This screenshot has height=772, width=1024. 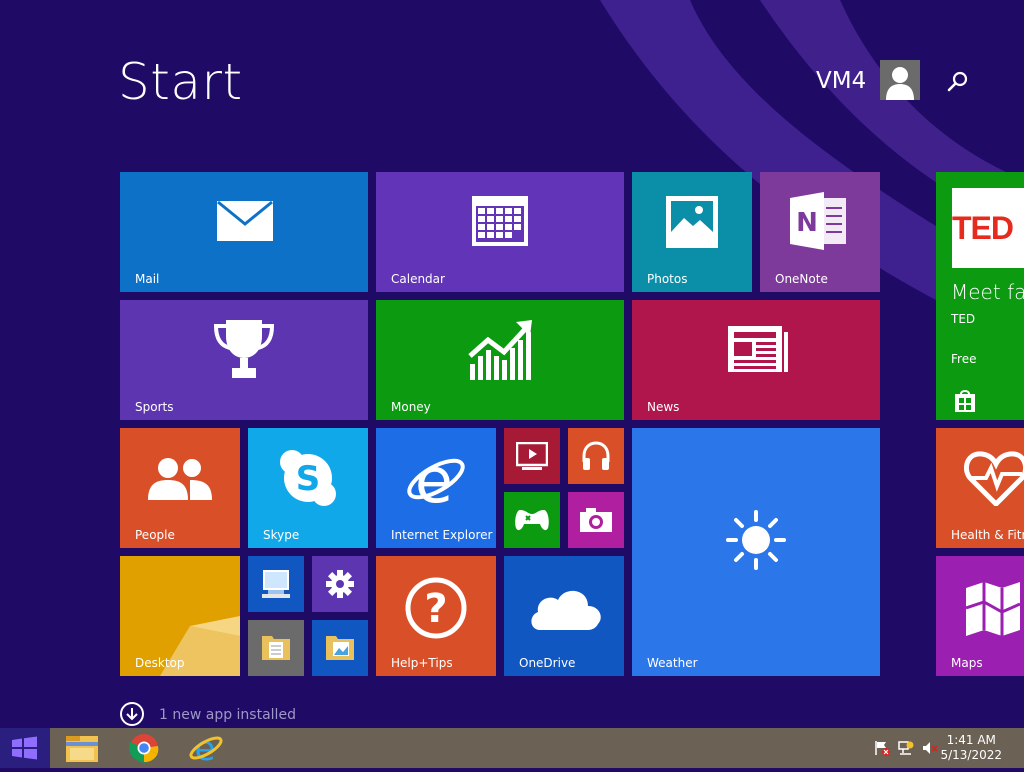 I want to click on tile-label: Help+Tips, so click(x=422, y=663).